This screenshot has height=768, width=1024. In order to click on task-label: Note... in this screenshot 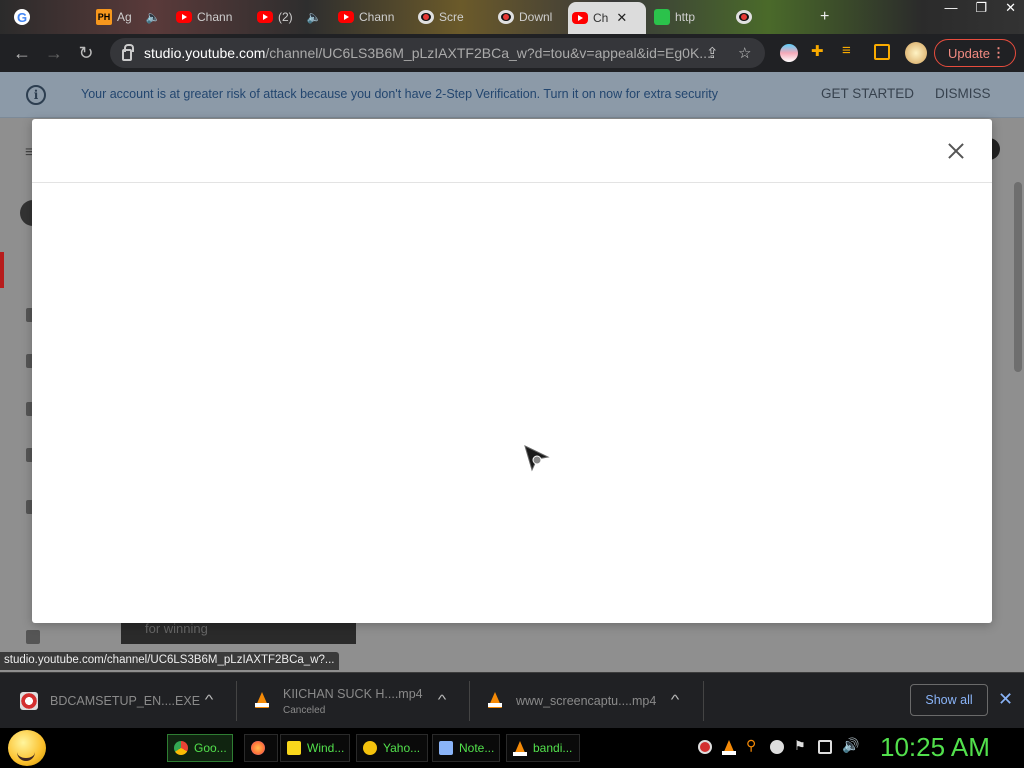, I will do `click(477, 748)`.